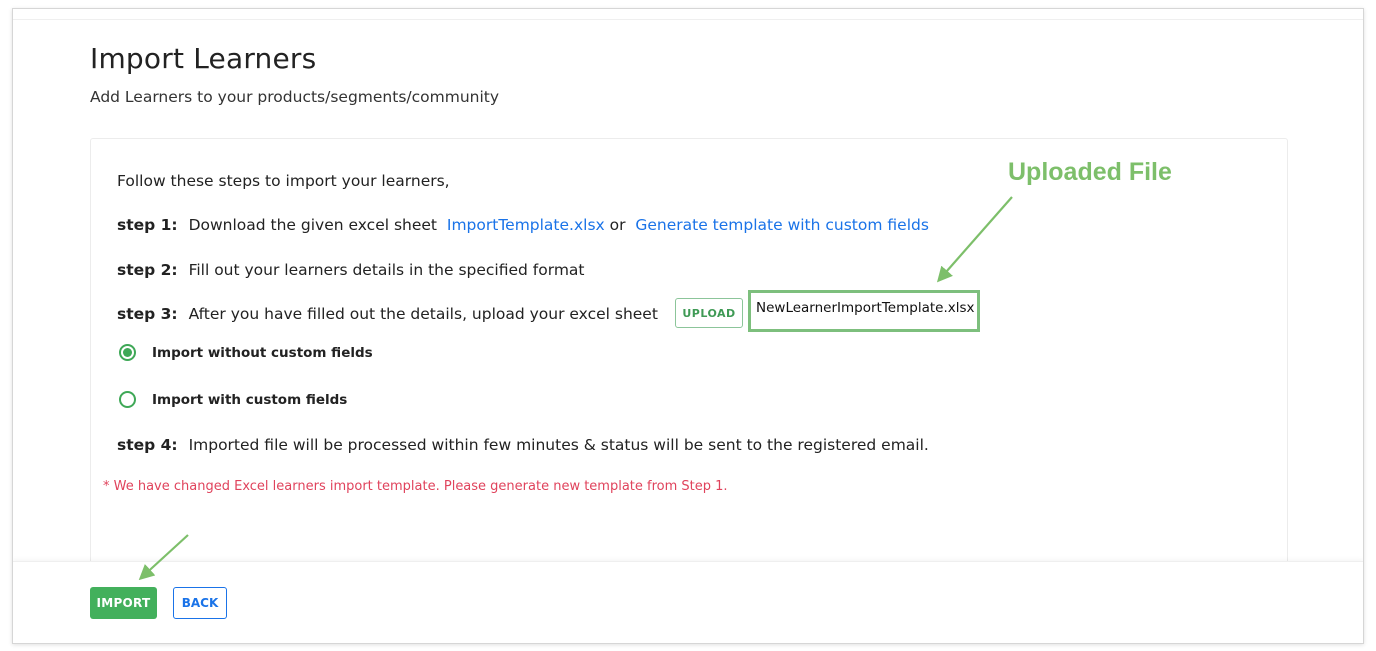  Describe the element at coordinates (526, 225) in the screenshot. I see `import-template-link: ImportTemplate.xlsx` at that location.